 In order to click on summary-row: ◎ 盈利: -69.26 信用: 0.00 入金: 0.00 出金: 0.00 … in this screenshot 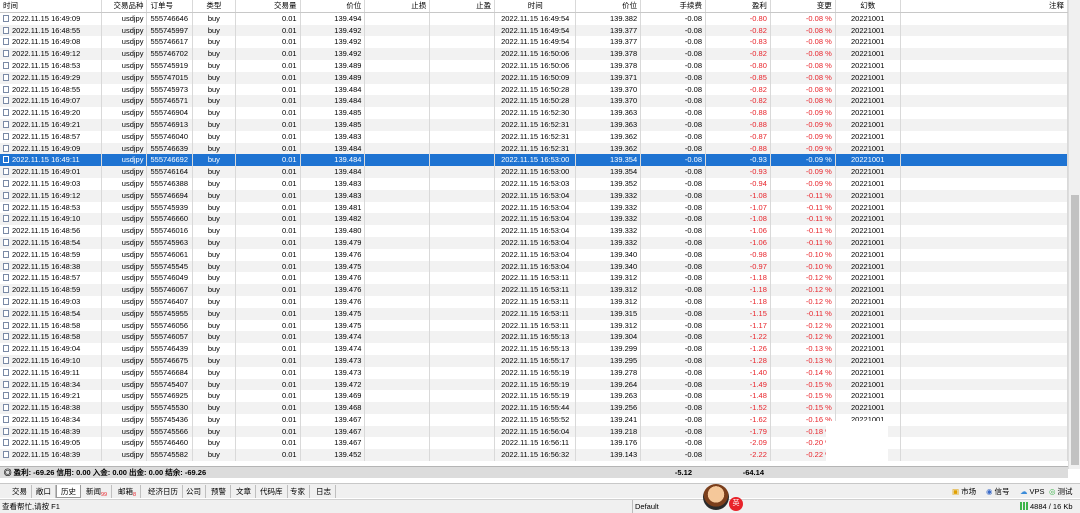, I will do `click(534, 472)`.